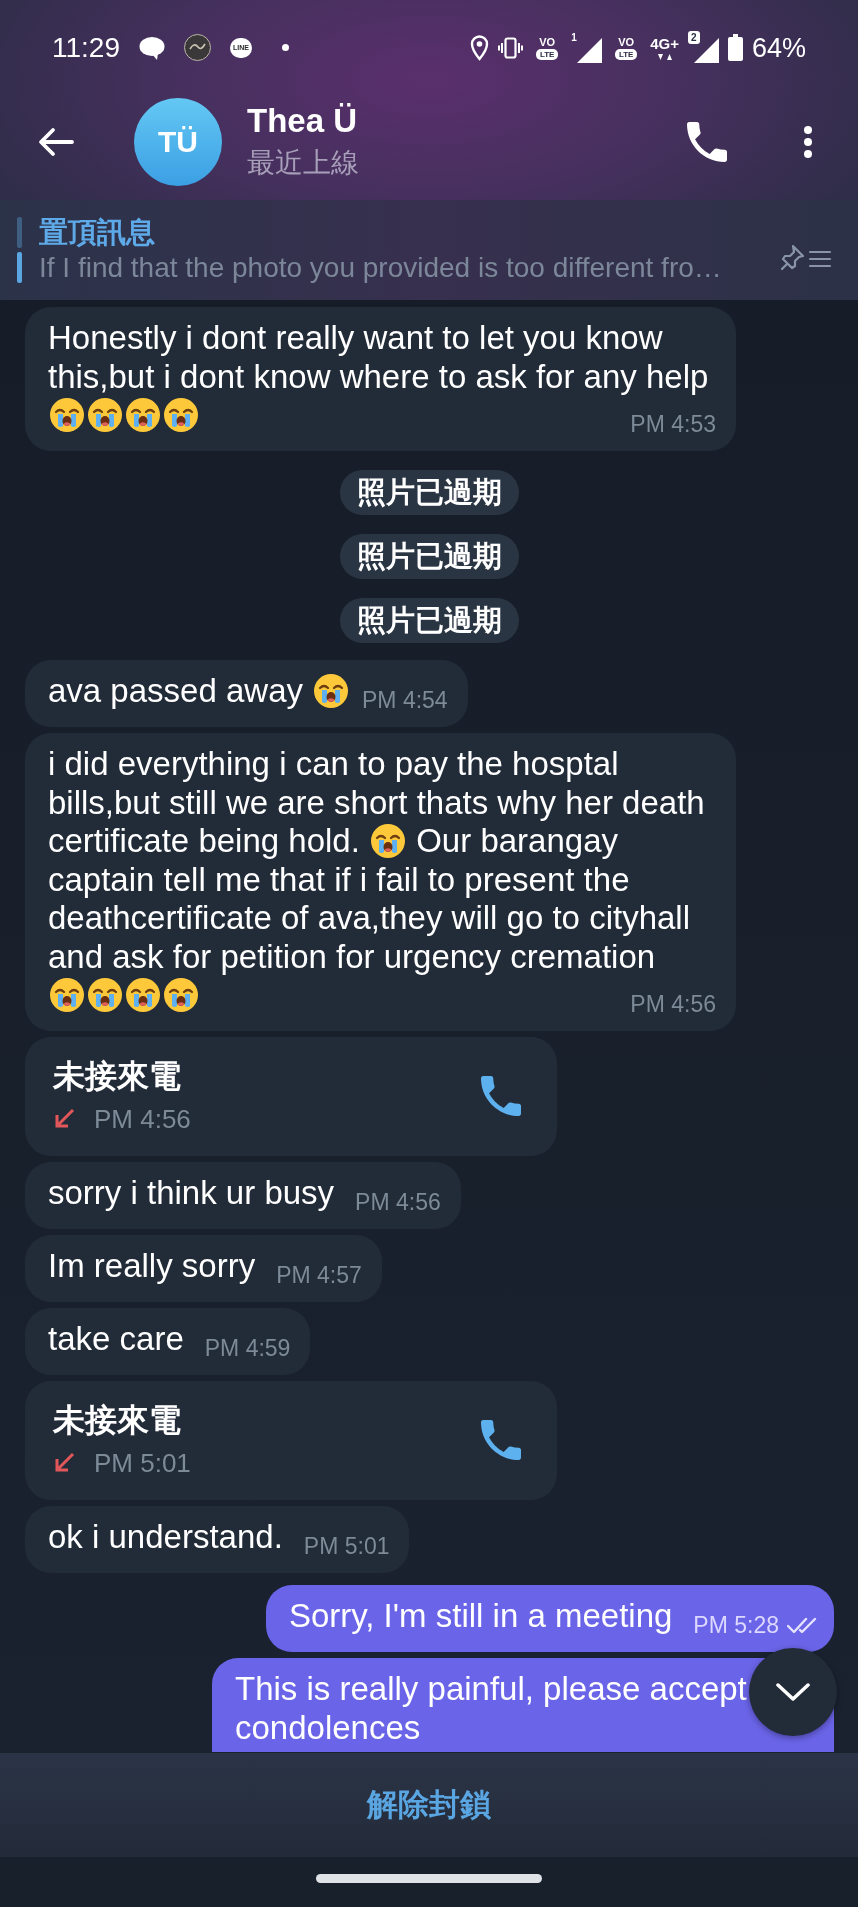 This screenshot has height=1907, width=858. Describe the element at coordinates (778, 47) in the screenshot. I see `battery-percentage: 64%` at that location.